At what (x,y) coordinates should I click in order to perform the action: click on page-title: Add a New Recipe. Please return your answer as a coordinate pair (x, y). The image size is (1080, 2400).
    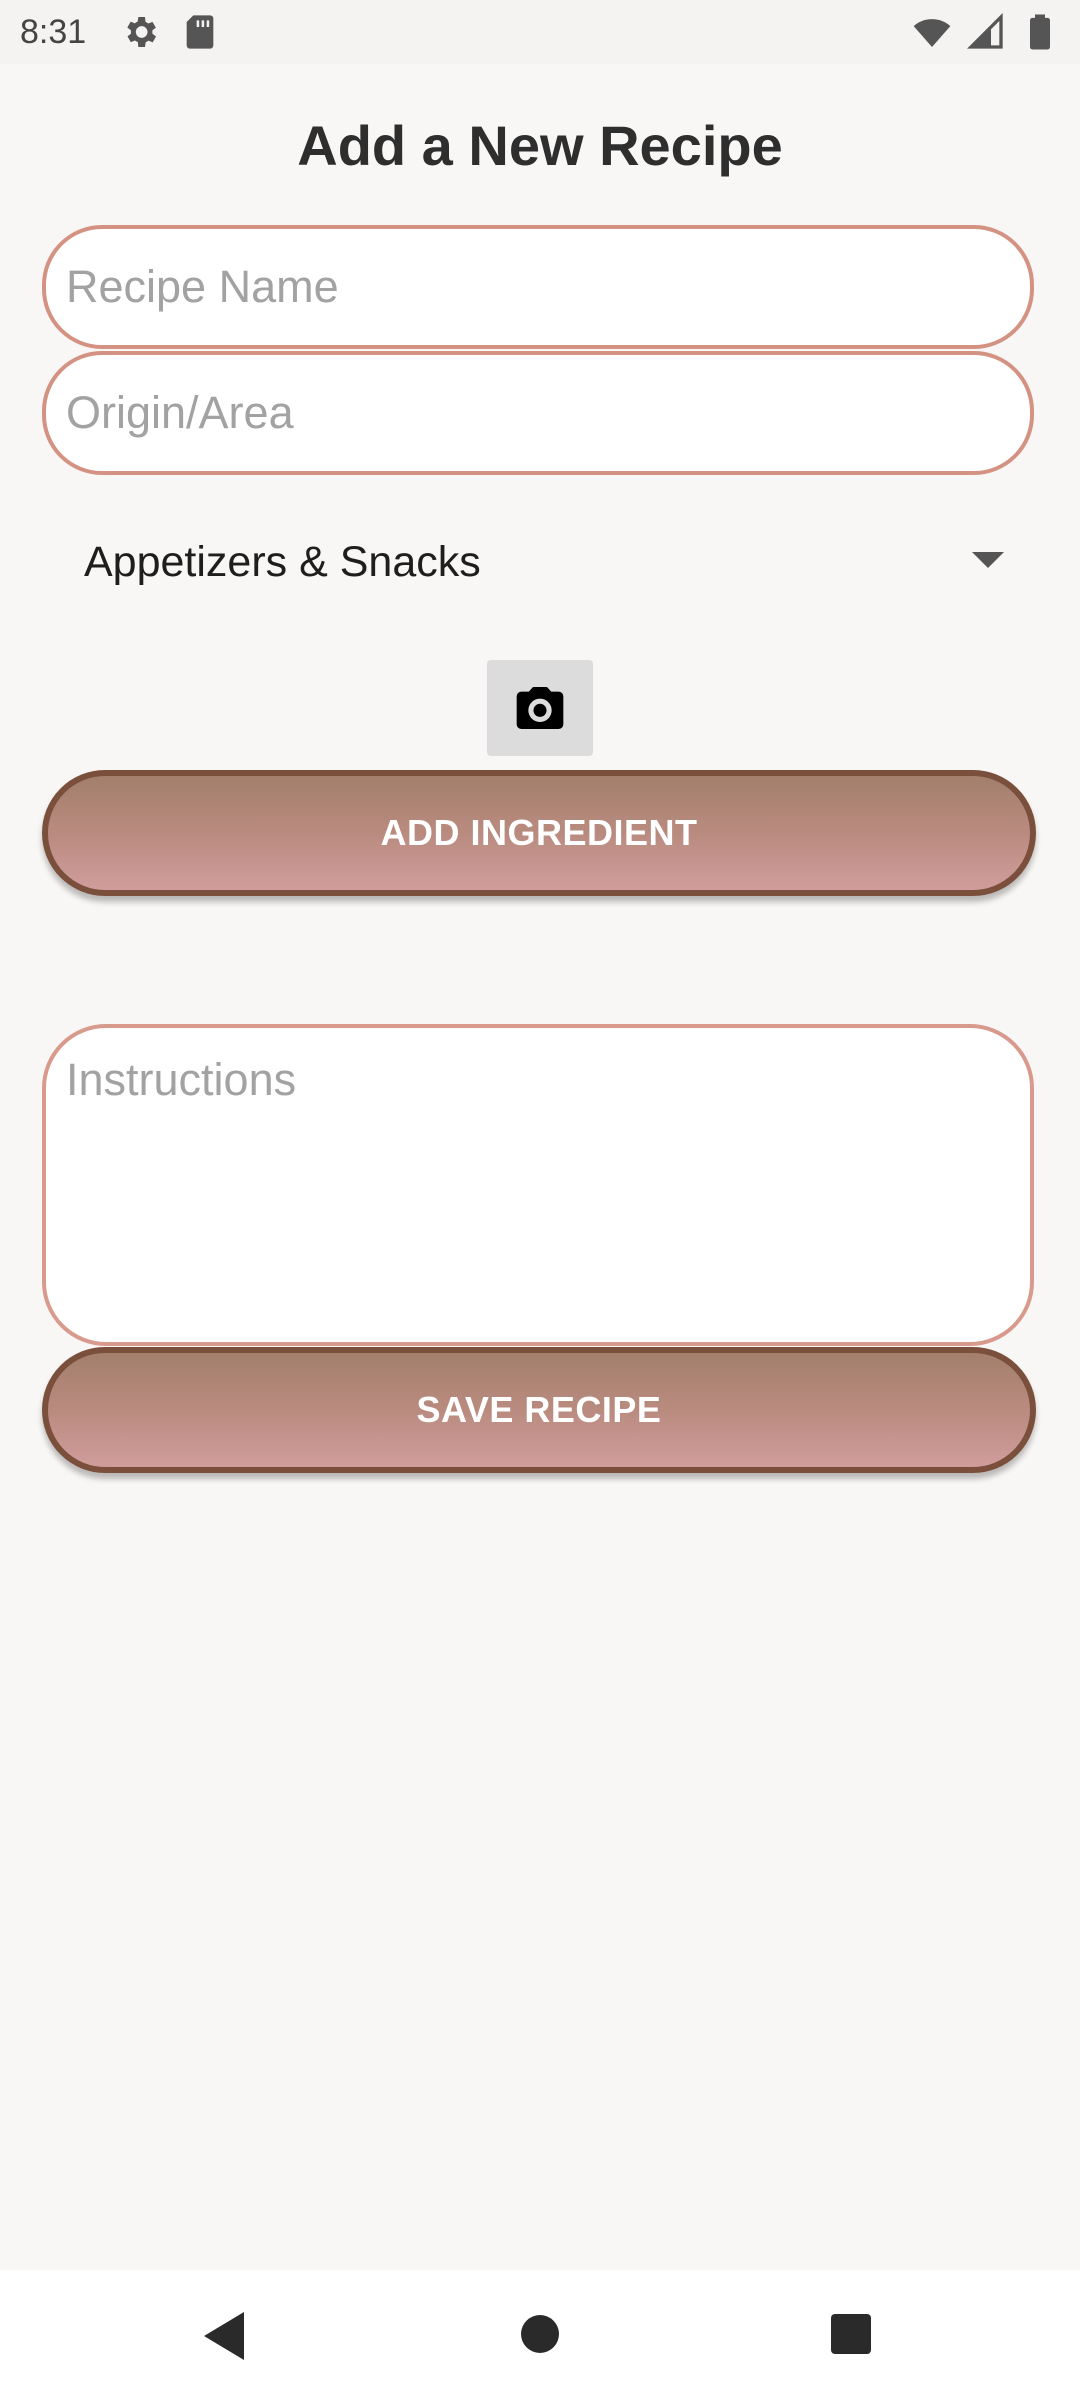
    Looking at the image, I should click on (540, 145).